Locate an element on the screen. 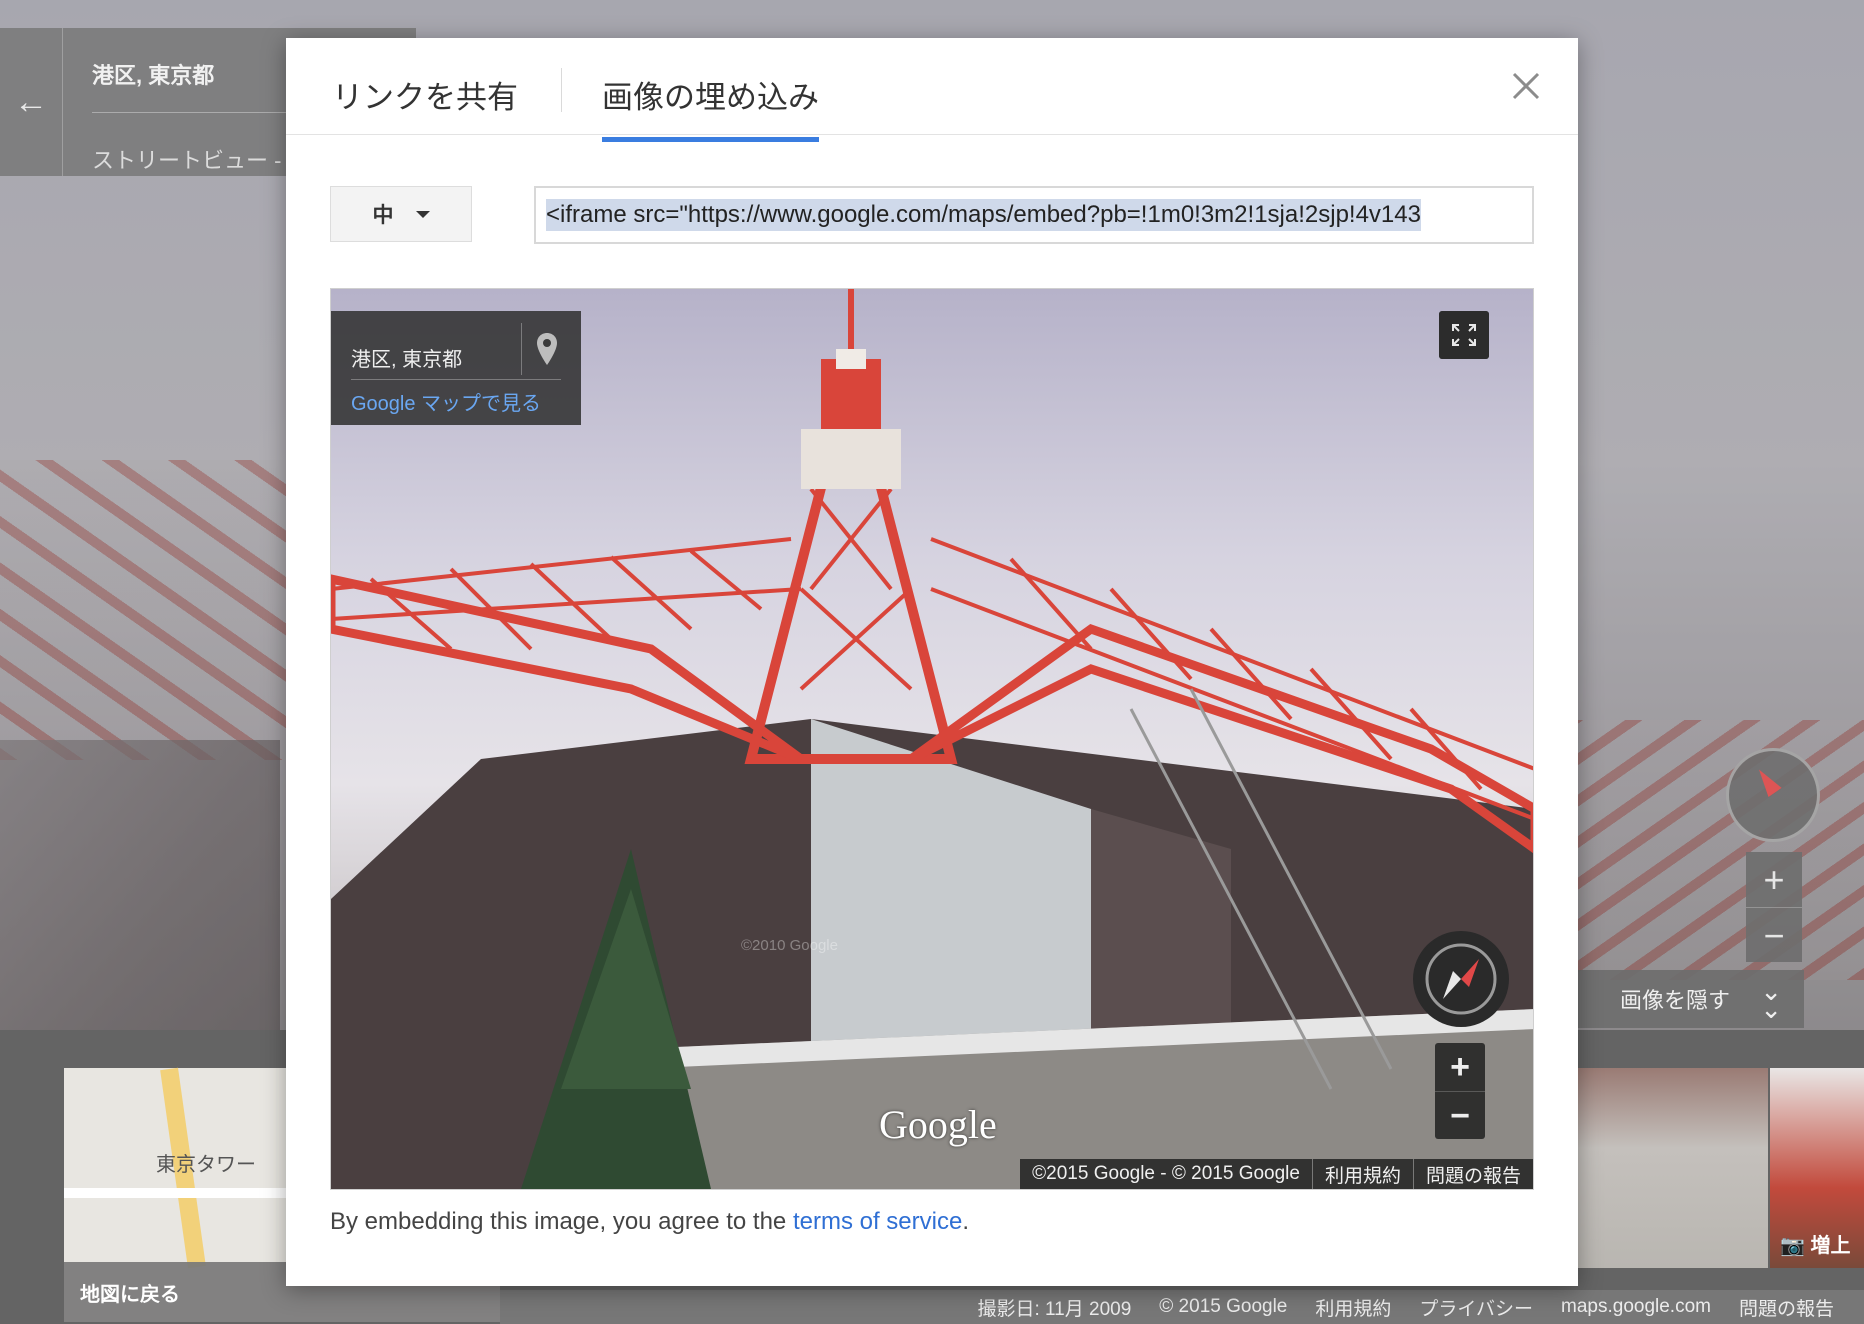  zoom-out-button: − is located at coordinates (1460, 1116).